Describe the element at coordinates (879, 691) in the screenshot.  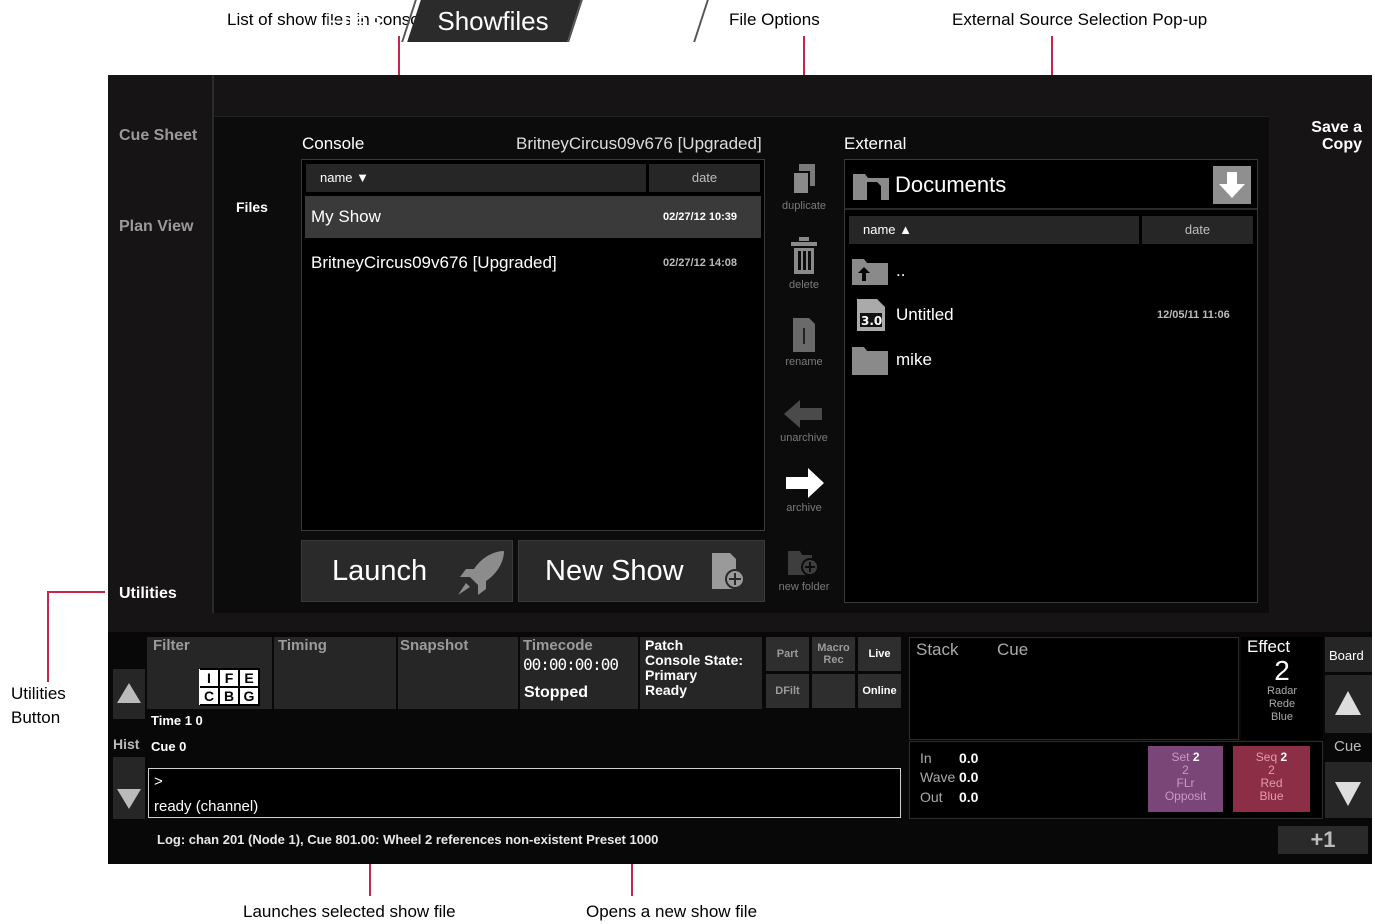
I see `online-button: Online` at that location.